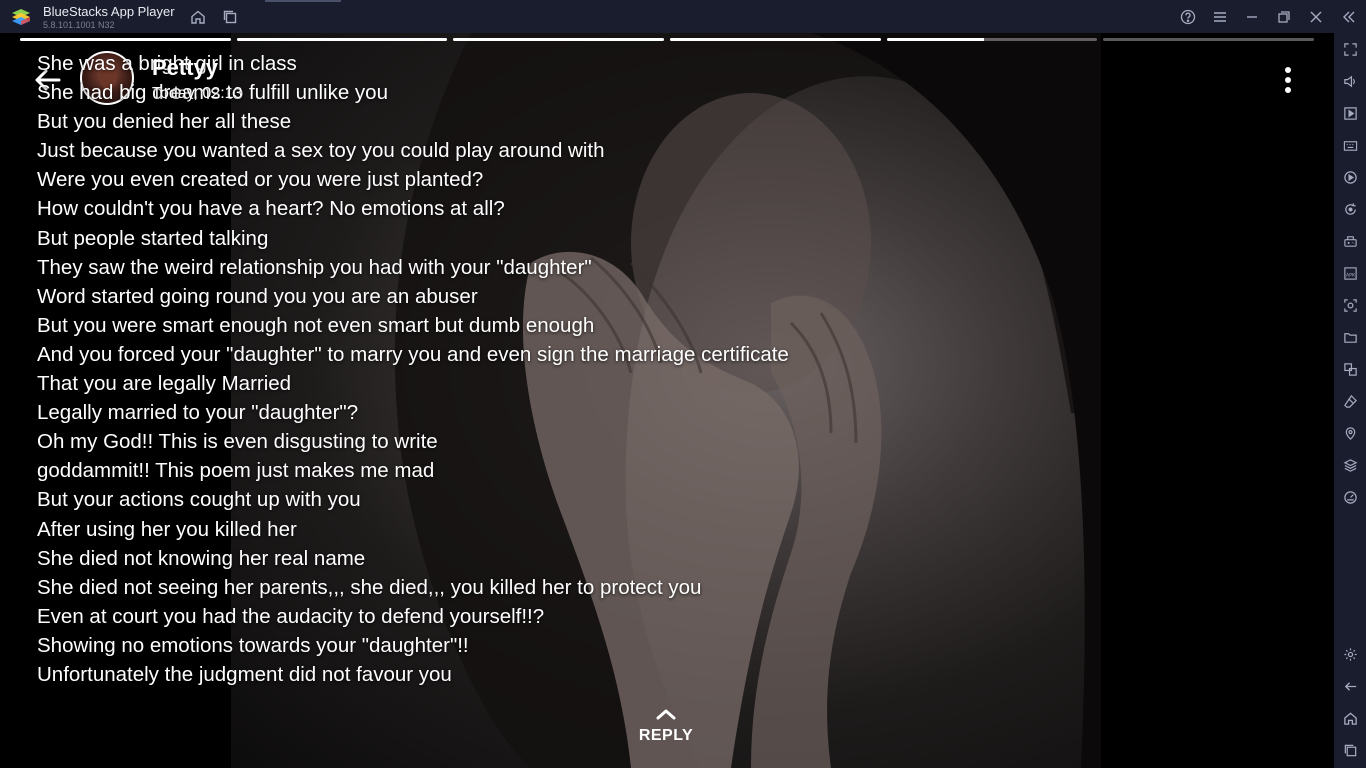 The height and width of the screenshot is (768, 1366). Describe the element at coordinates (199, 500) in the screenshot. I see `poem-line: But your actions cought up with you` at that location.